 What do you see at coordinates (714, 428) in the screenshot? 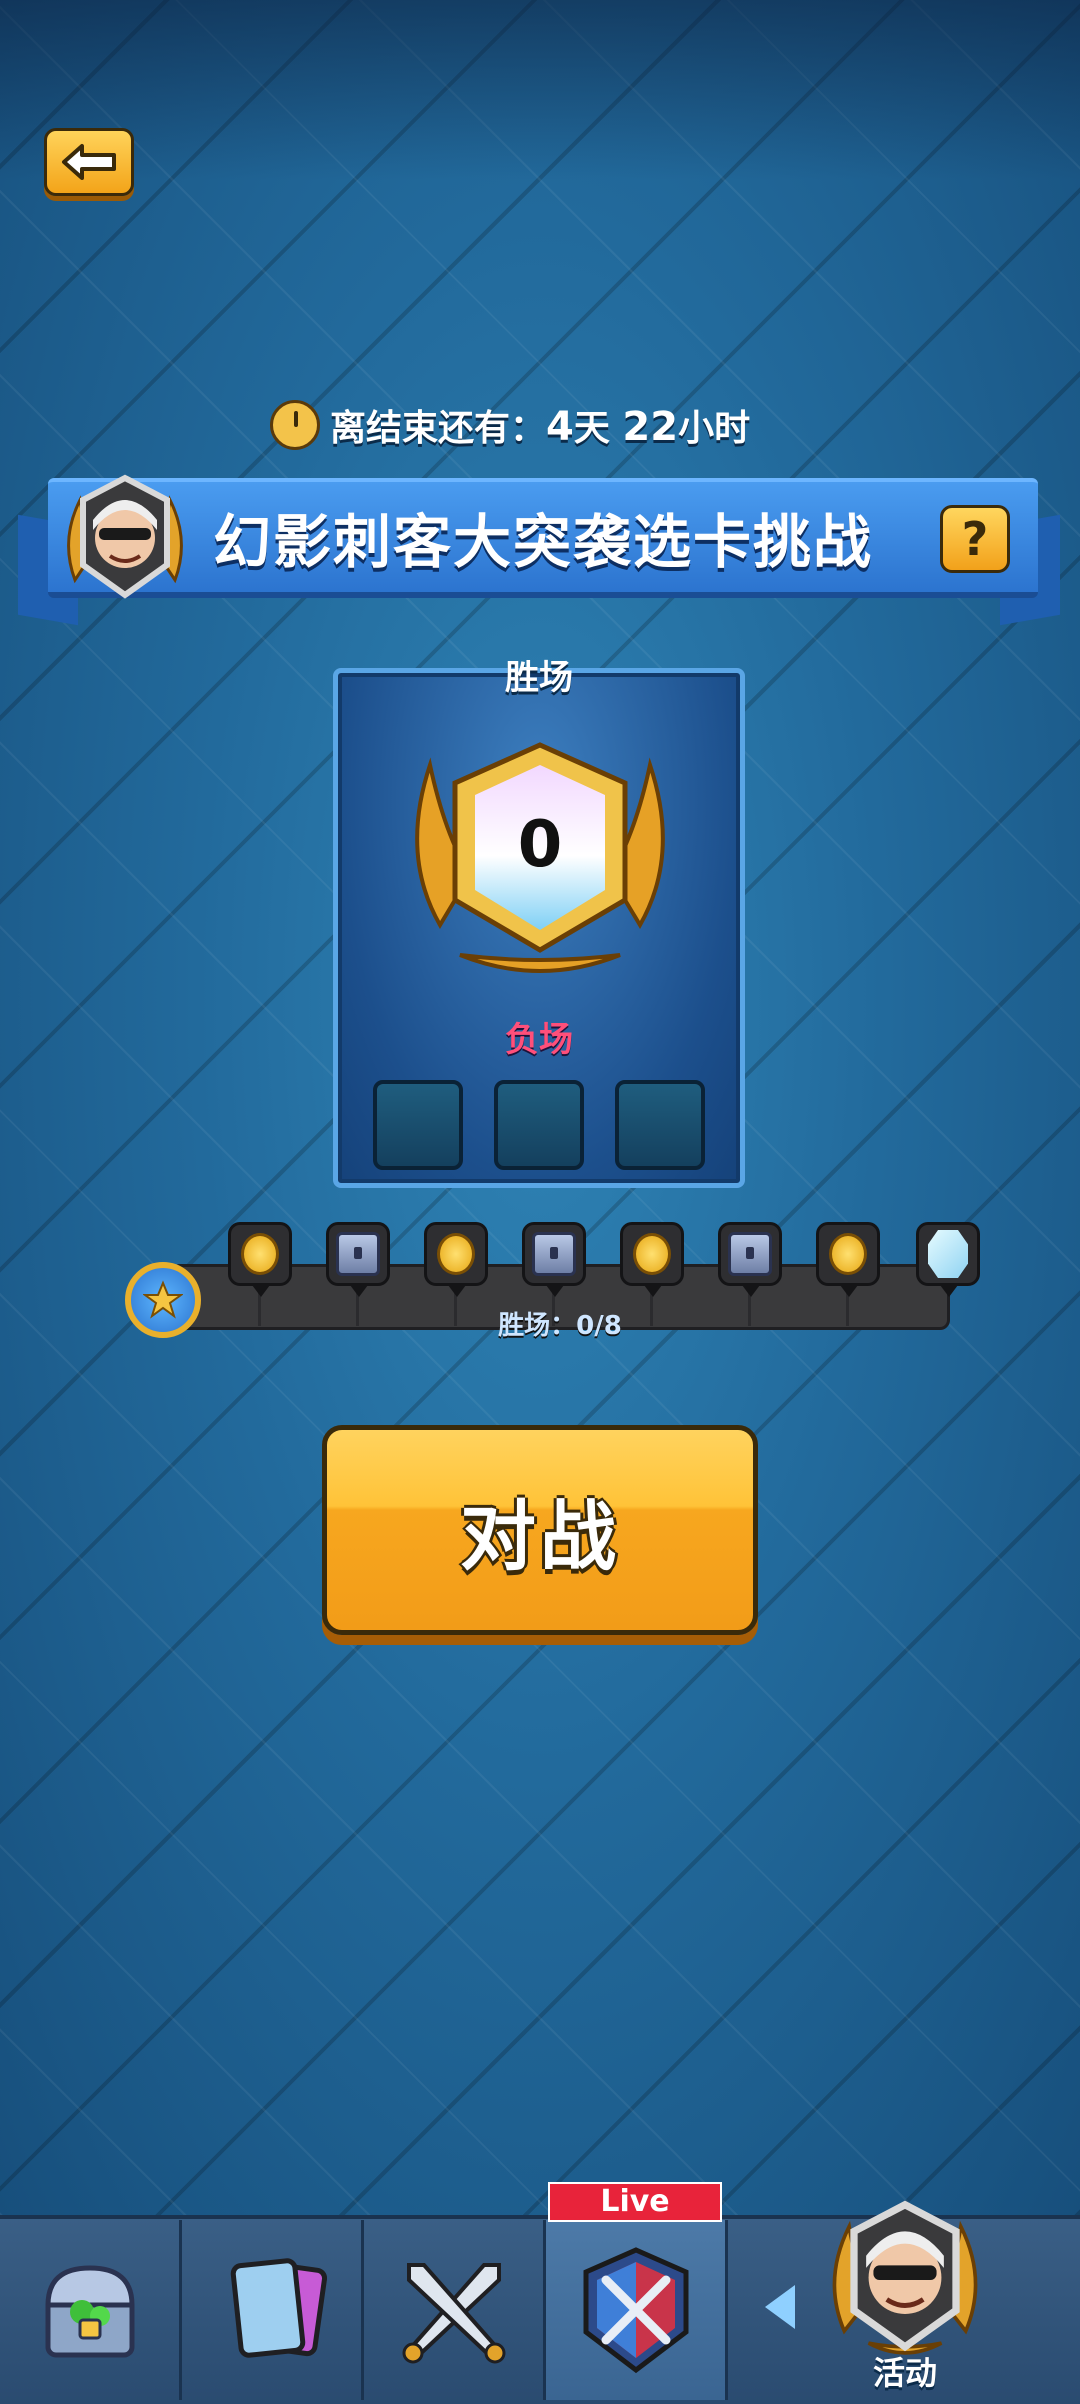
I see `timer-hours-unit: 小时` at bounding box center [714, 428].